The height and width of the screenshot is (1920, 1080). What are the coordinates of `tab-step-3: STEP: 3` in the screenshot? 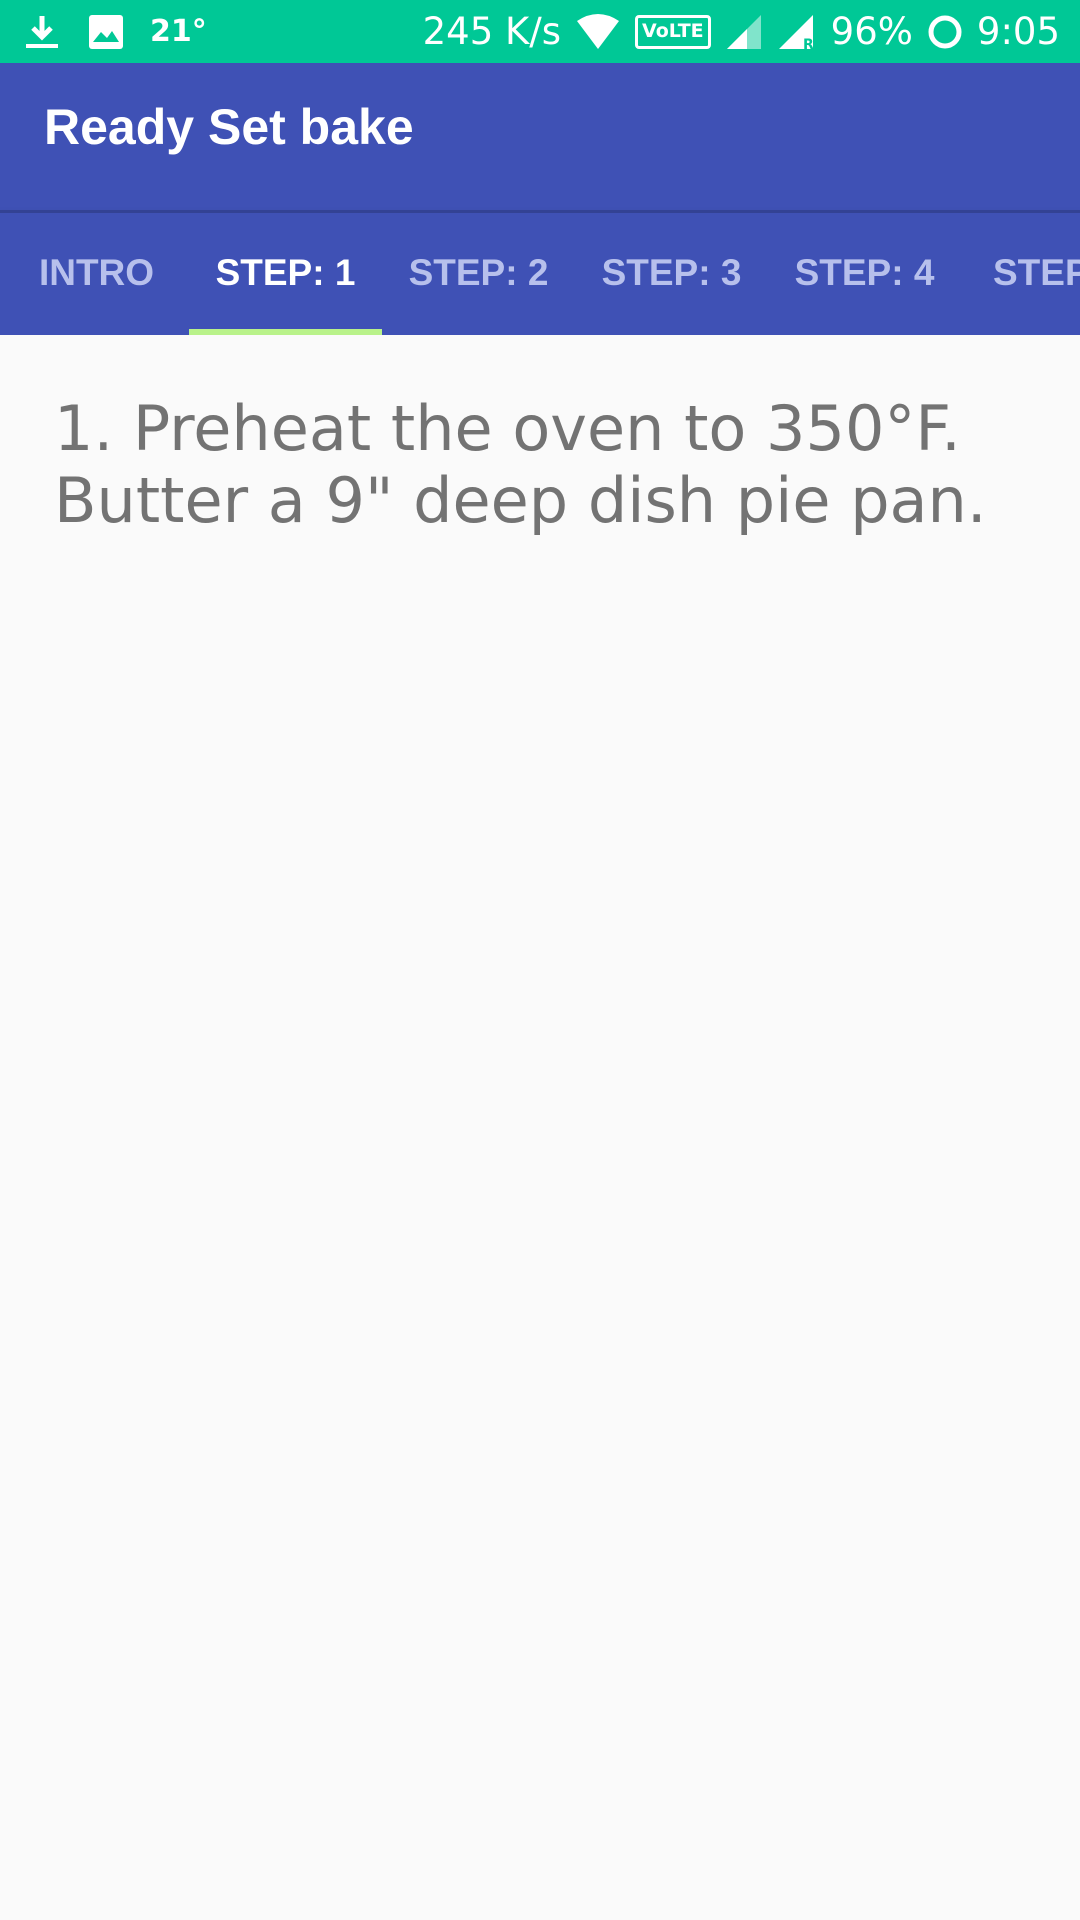 It's located at (671, 272).